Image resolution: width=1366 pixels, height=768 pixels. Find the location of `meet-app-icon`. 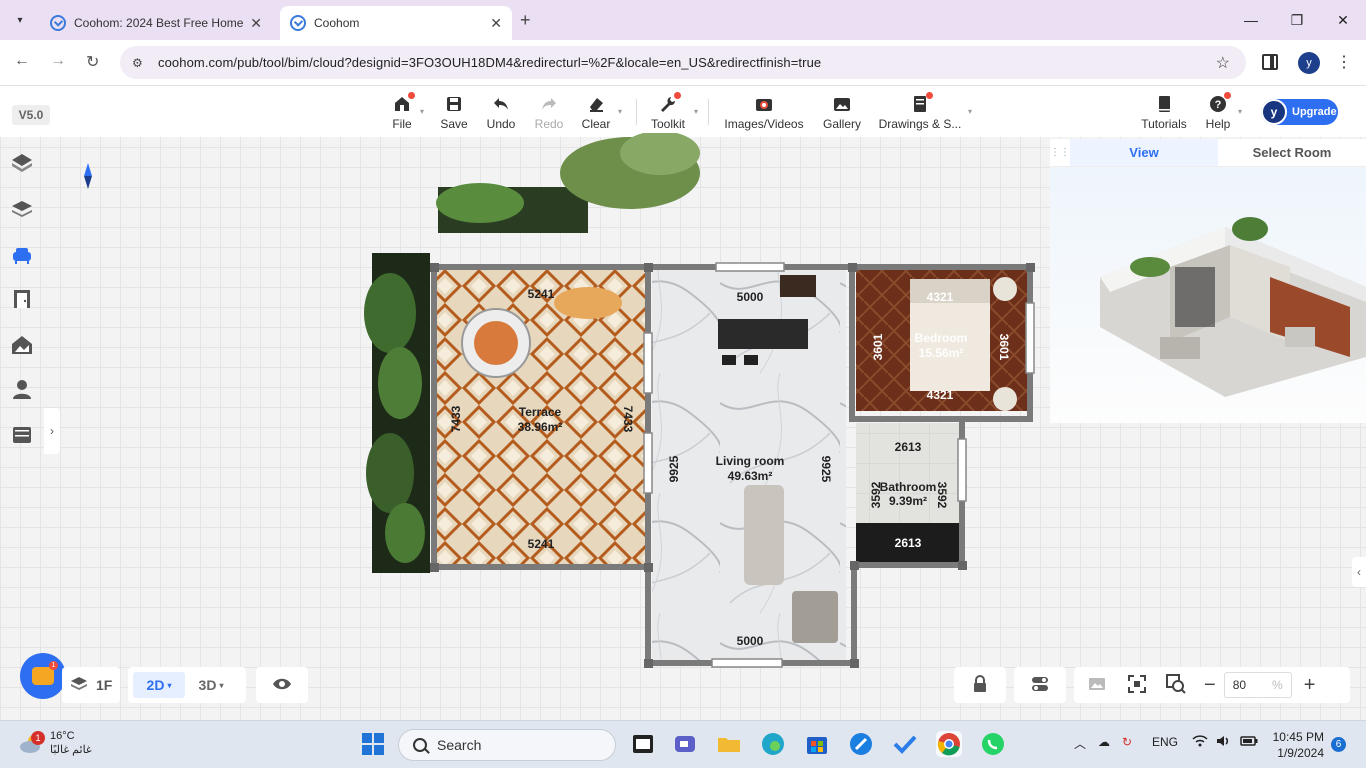

meet-app-icon is located at coordinates (685, 744).